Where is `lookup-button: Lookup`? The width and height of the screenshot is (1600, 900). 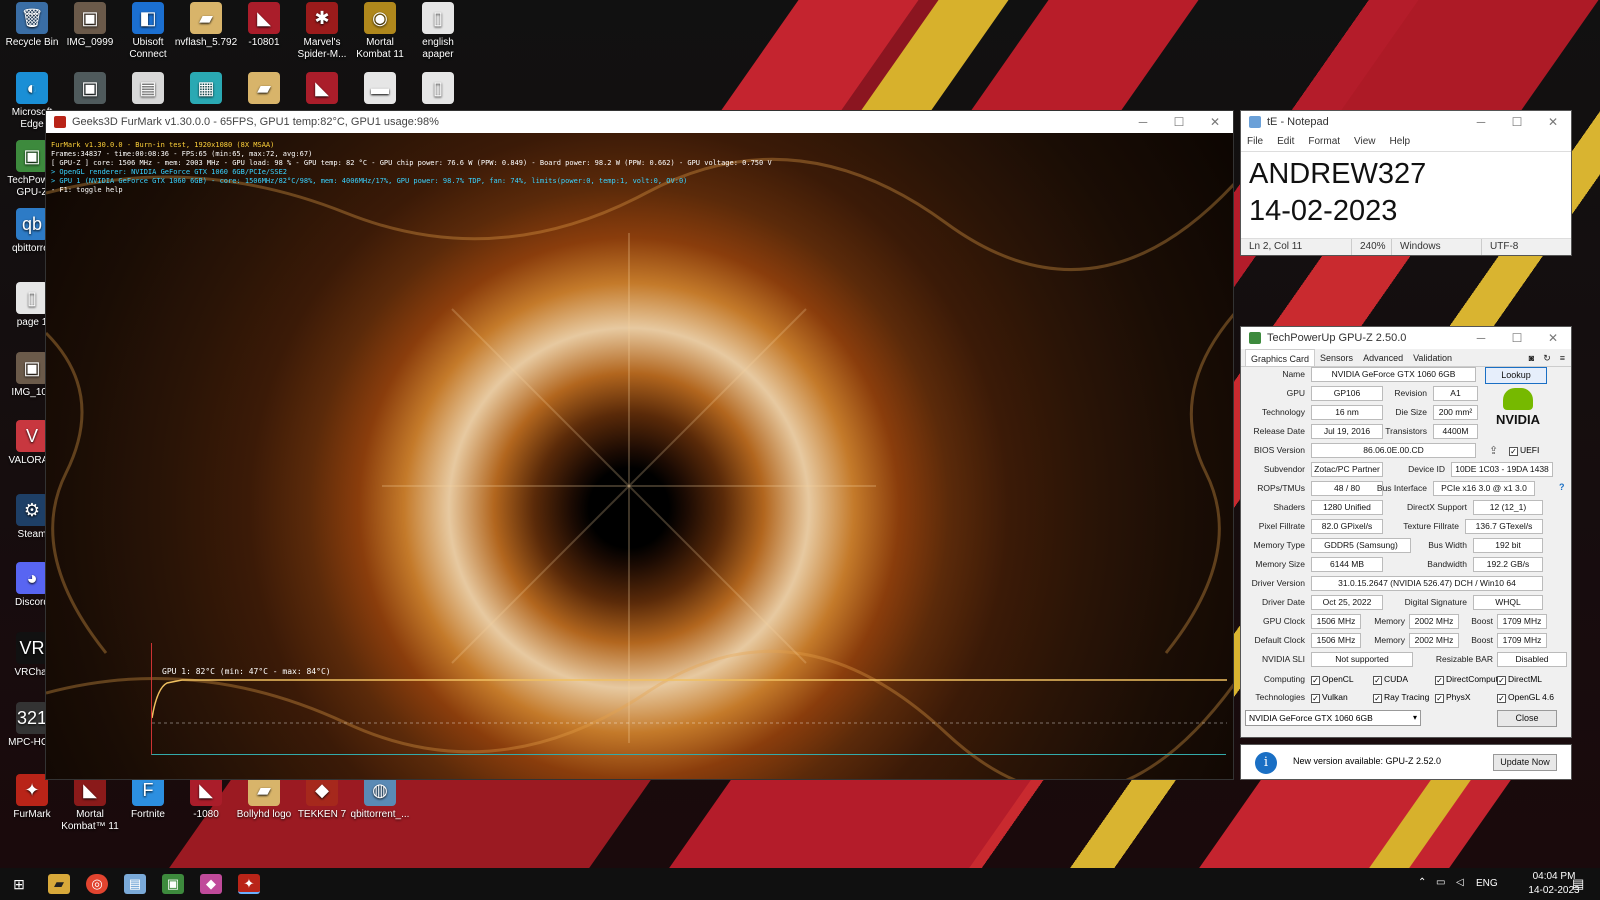 lookup-button: Lookup is located at coordinates (1516, 375).